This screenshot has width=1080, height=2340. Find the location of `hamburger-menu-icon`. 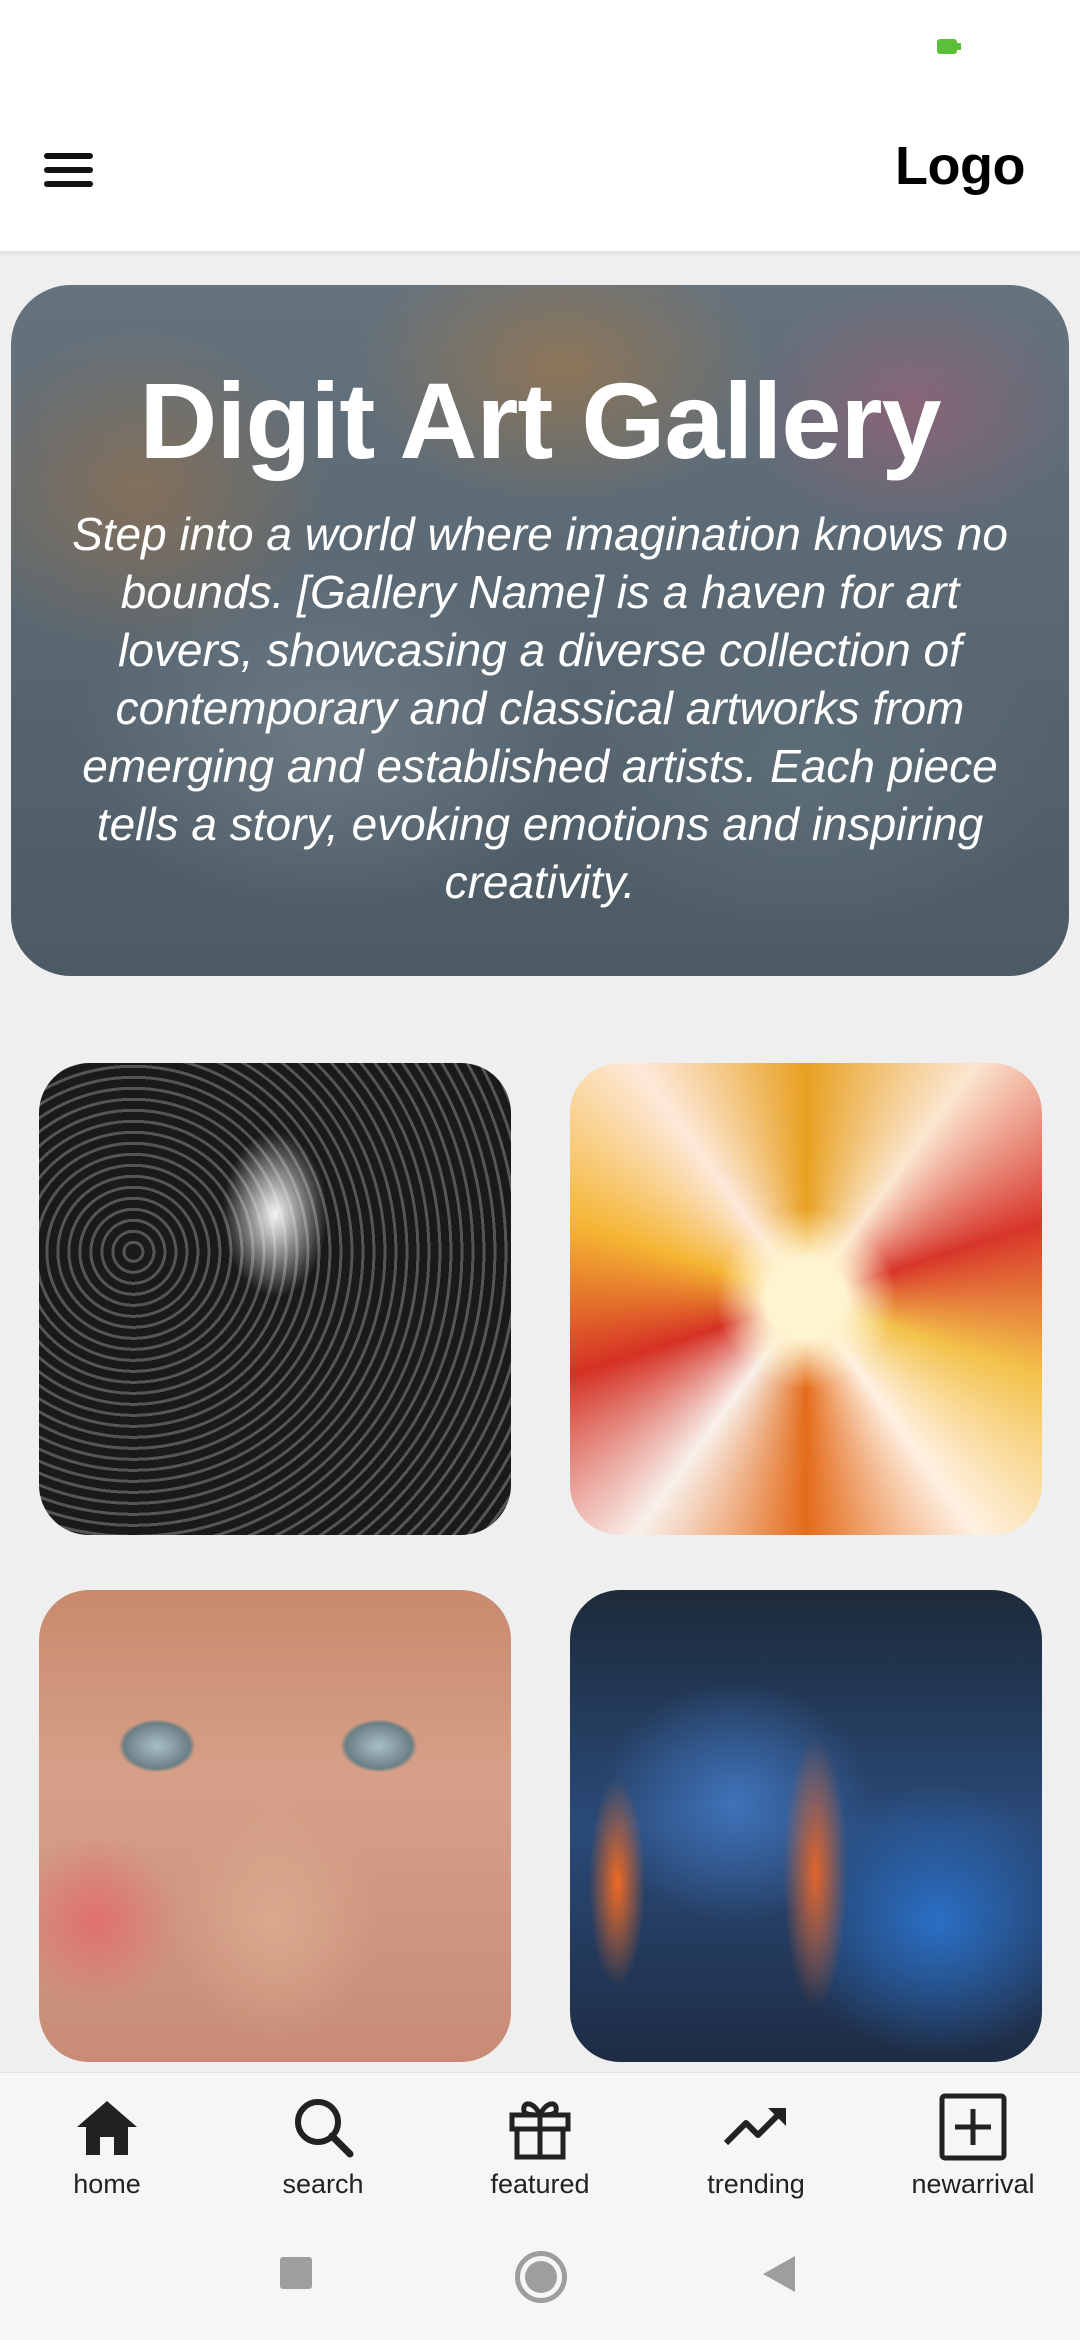

hamburger-menu-icon is located at coordinates (74, 170).